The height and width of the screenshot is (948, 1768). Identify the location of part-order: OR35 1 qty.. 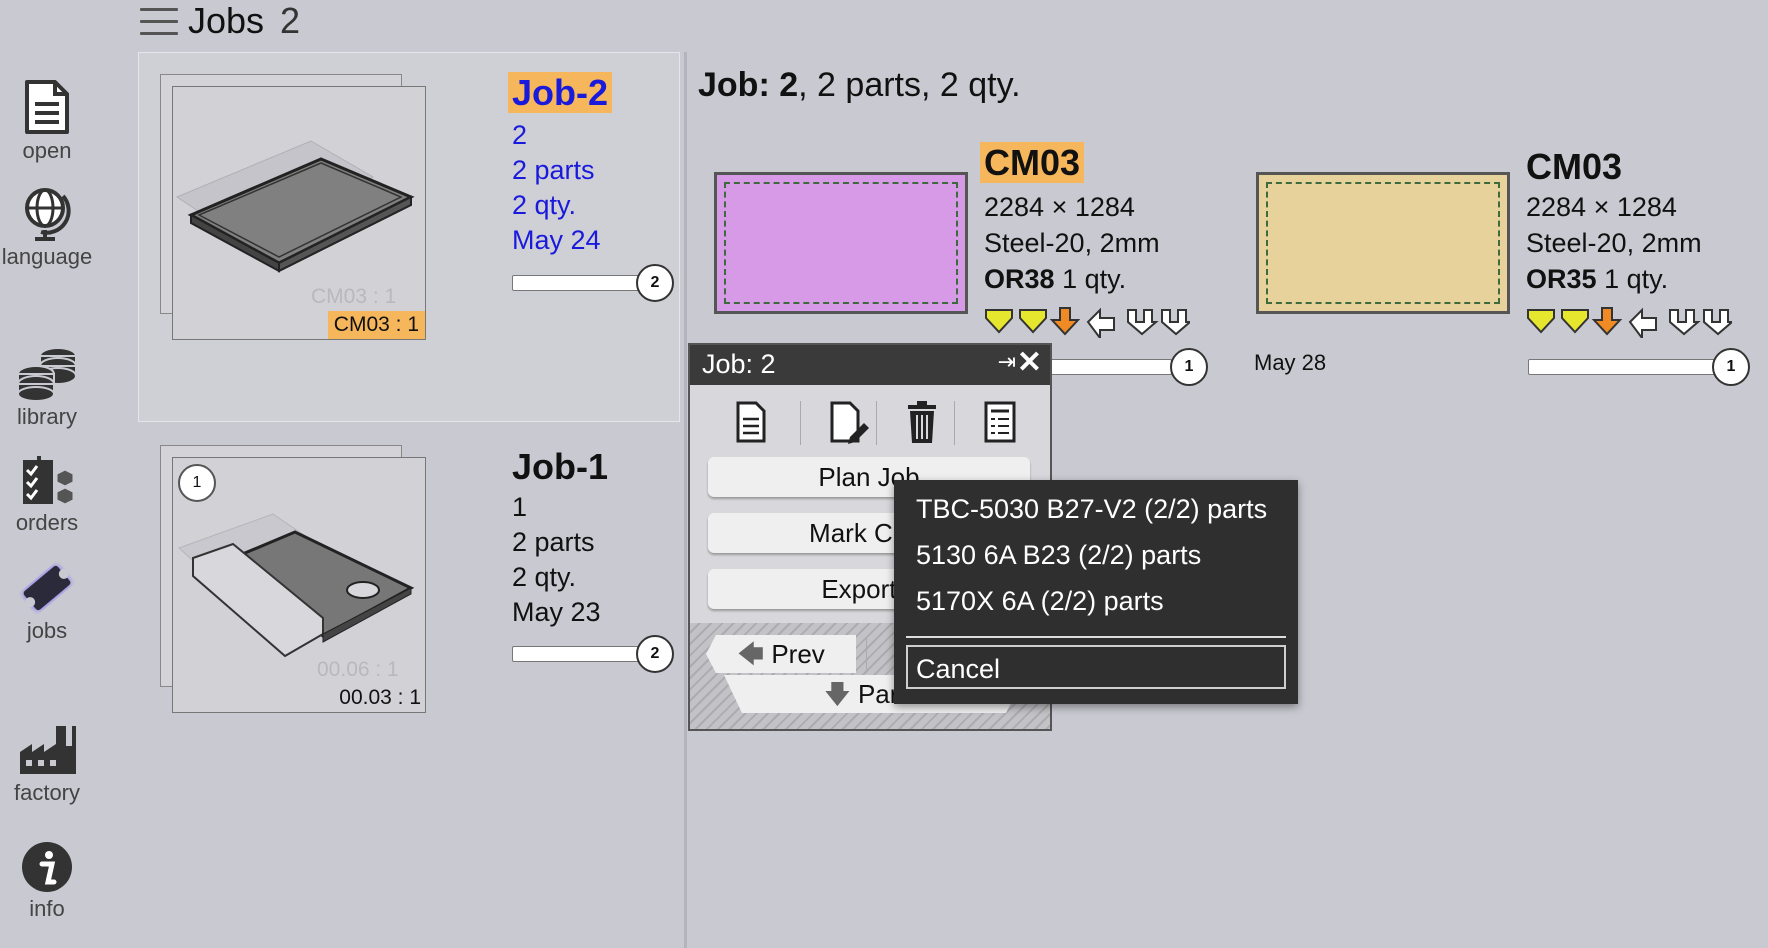
(1597, 279).